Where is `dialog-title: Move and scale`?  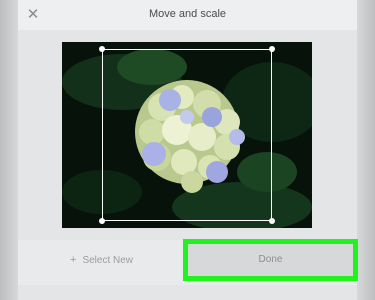 dialog-title: Move and scale is located at coordinates (187, 14).